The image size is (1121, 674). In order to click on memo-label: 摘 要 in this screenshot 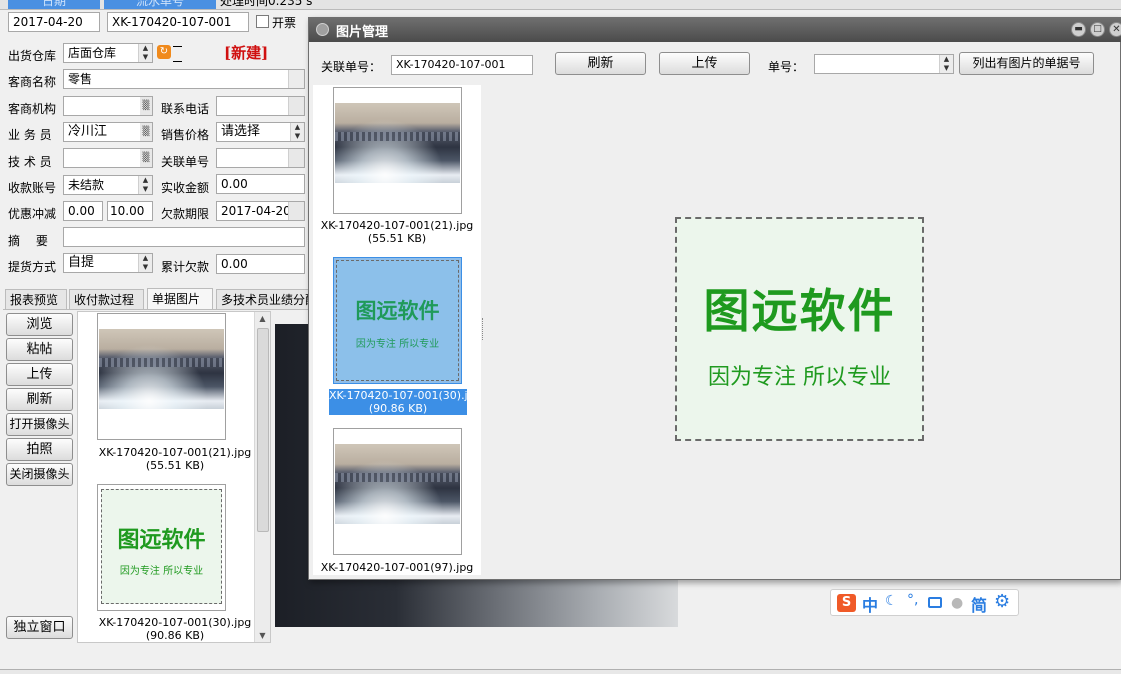, I will do `click(28, 241)`.